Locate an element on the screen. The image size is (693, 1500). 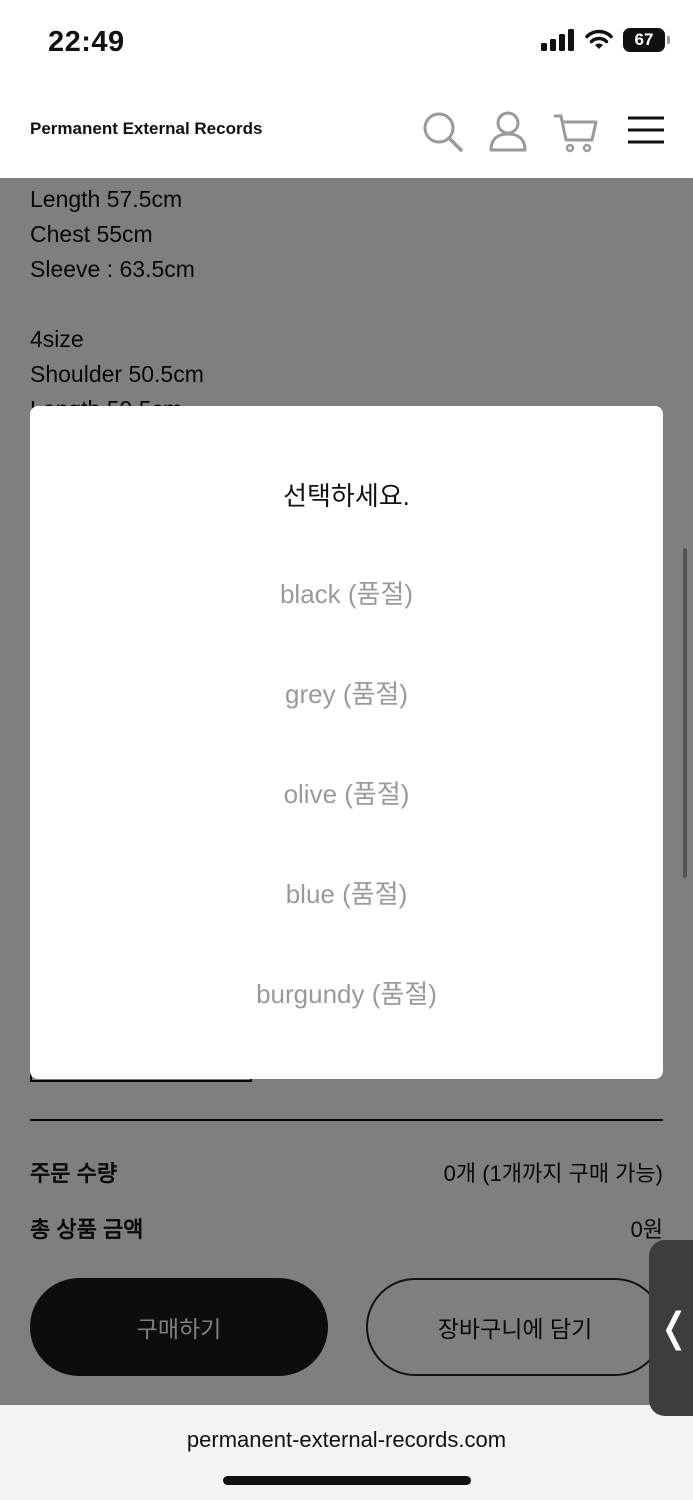
status-icons: 67 is located at coordinates (605, 40).